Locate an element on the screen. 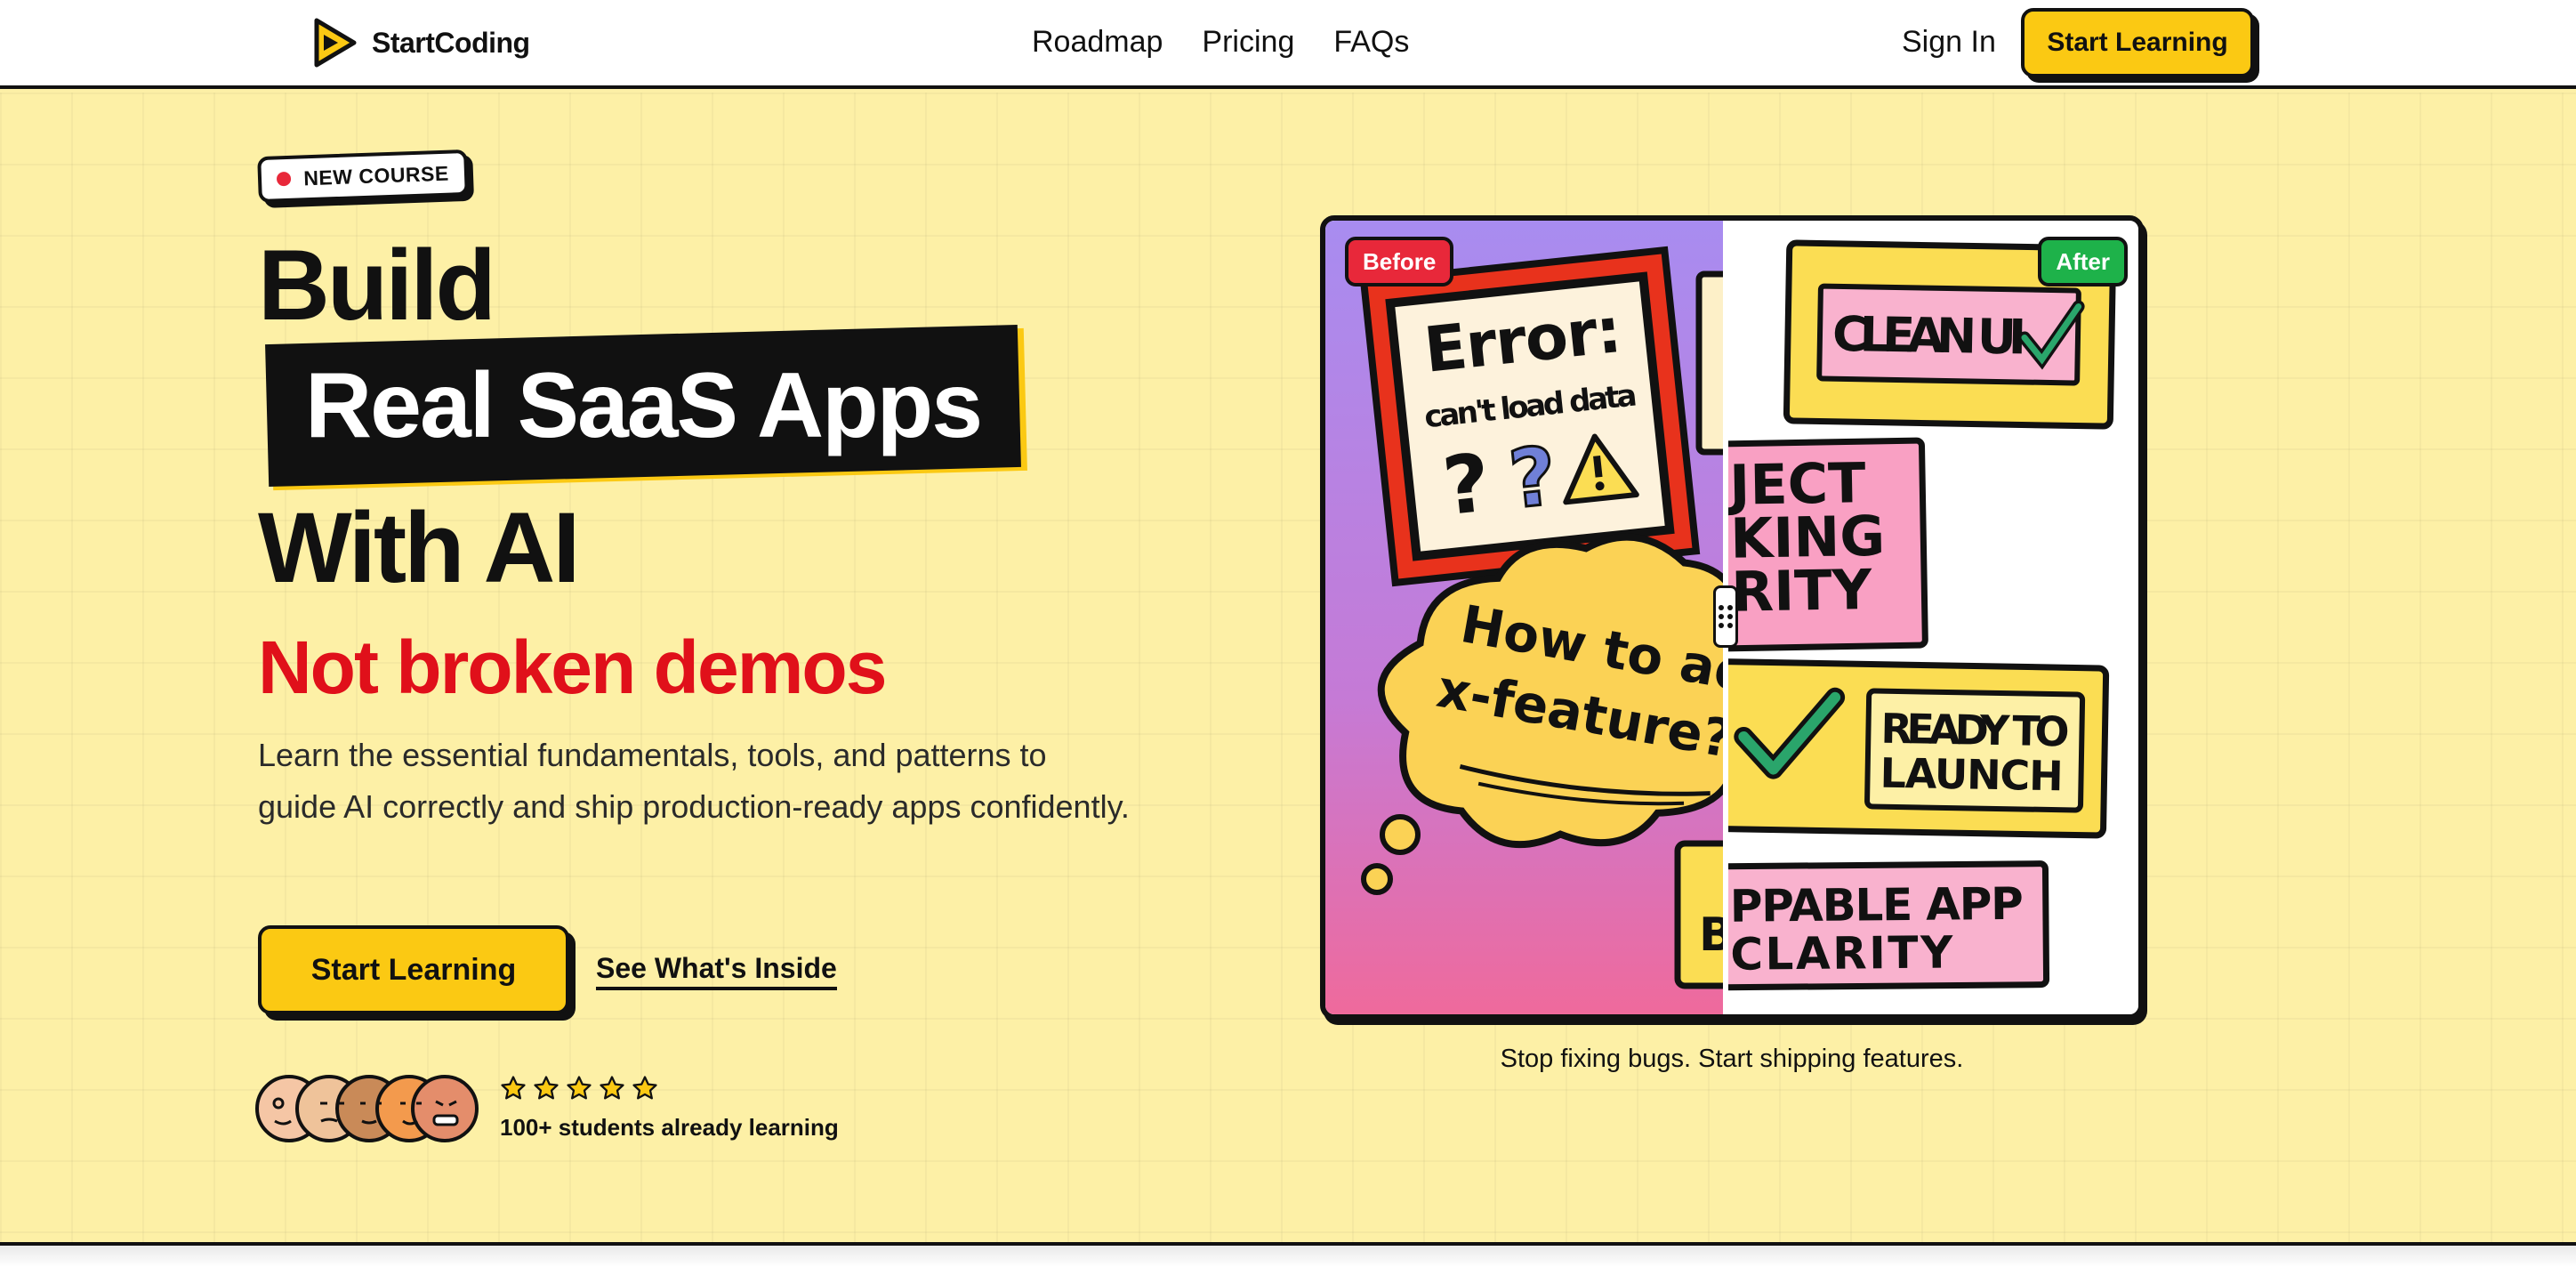 This screenshot has height=1267, width=2576. live-dot-icon is located at coordinates (284, 179).